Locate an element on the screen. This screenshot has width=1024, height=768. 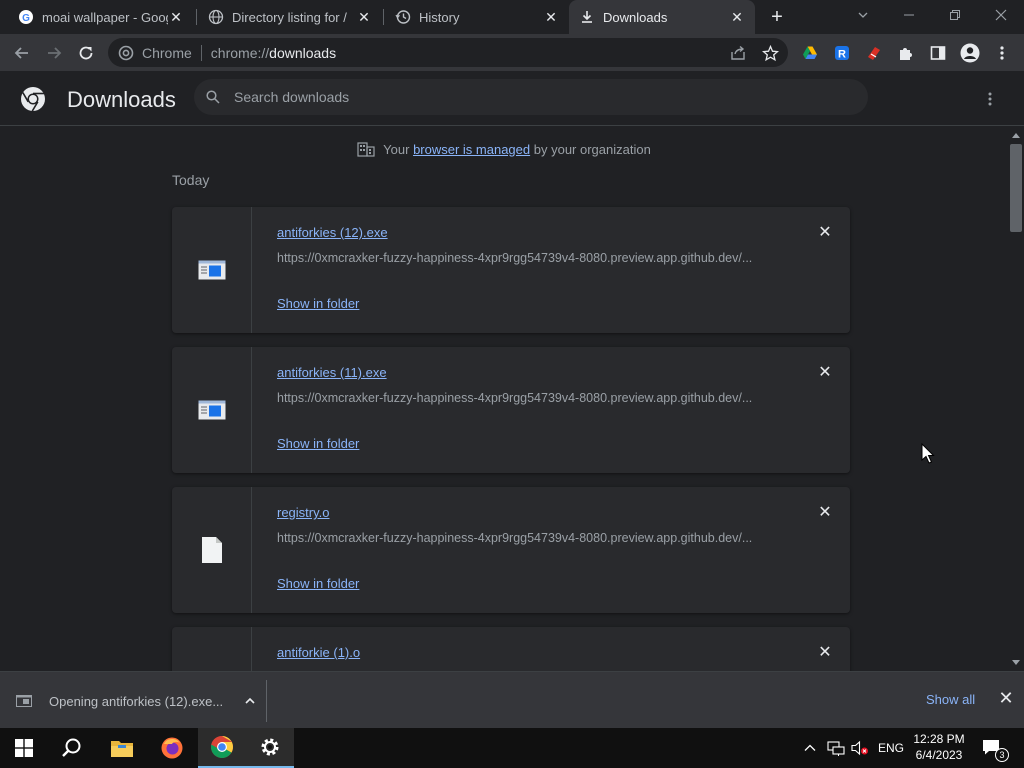
puzzle-icon is located at coordinates (906, 54).